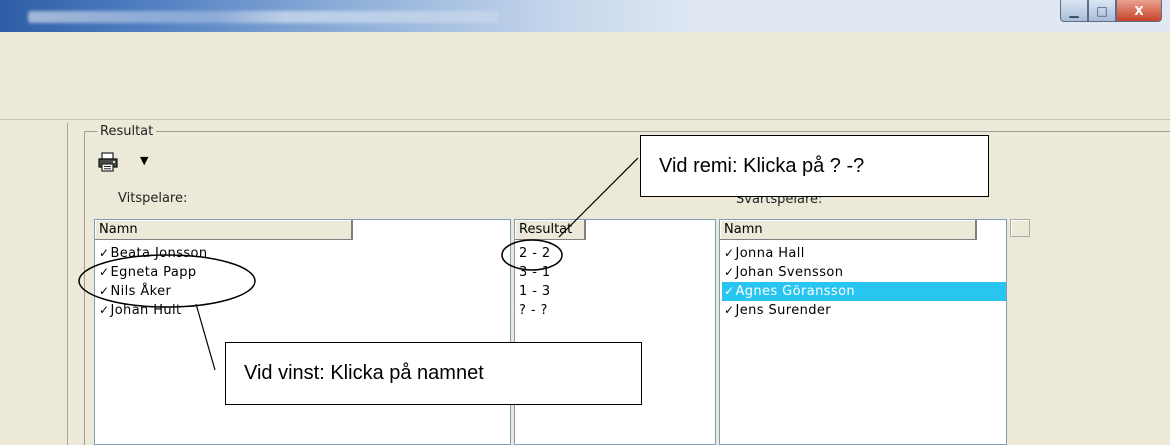  What do you see at coordinates (303, 253) in the screenshot?
I see `white-player-row: ✓Beata Jonsson` at bounding box center [303, 253].